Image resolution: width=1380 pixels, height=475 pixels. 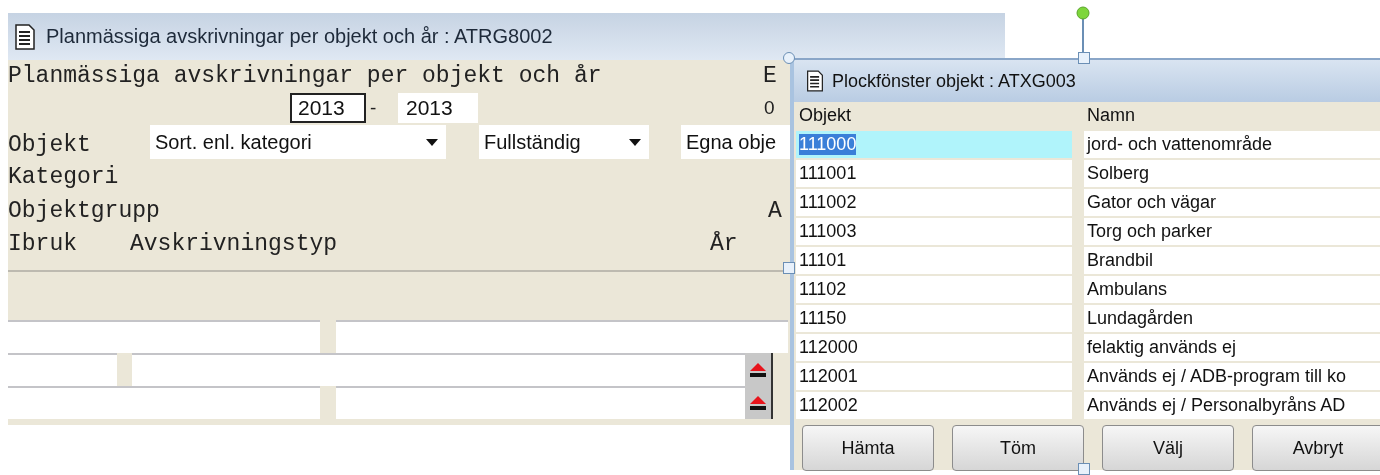 I want to click on field-label: A, so click(x=775, y=211).